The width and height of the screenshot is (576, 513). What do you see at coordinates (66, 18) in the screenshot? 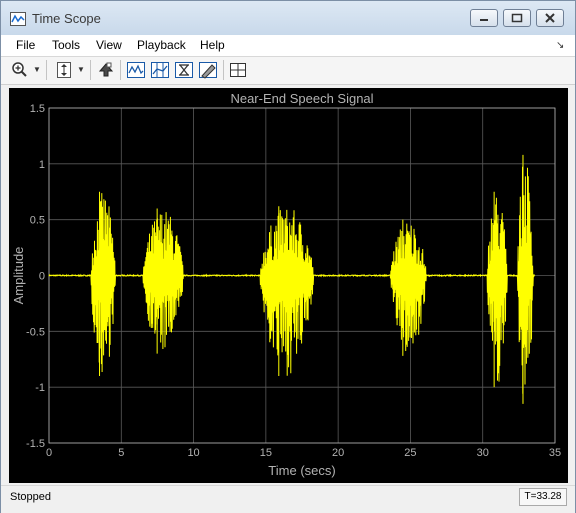
I see `window-title: Time Scope` at bounding box center [66, 18].